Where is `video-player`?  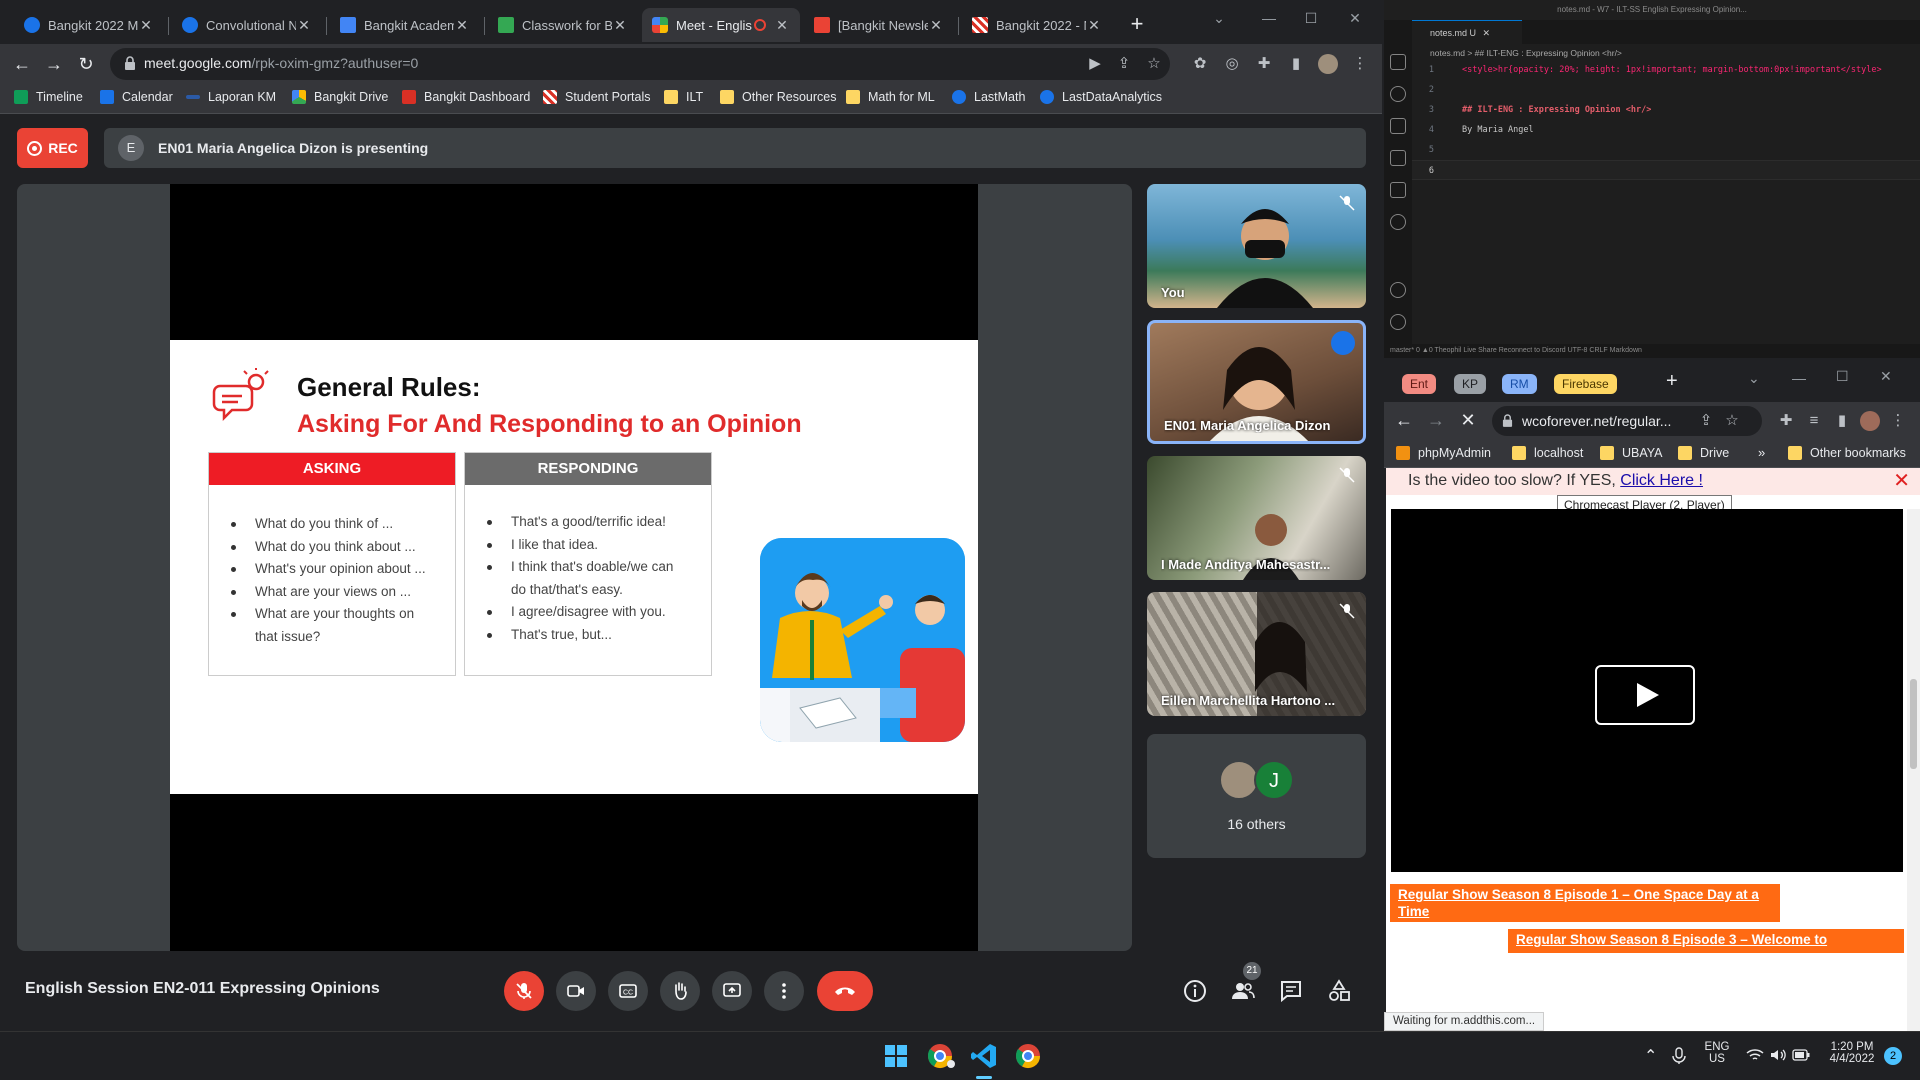
video-player is located at coordinates (1647, 690).